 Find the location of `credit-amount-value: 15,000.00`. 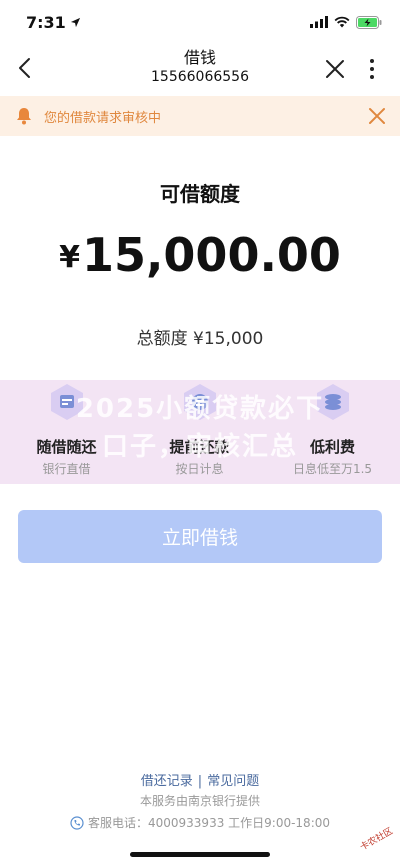

credit-amount-value: 15,000.00 is located at coordinates (211, 255).